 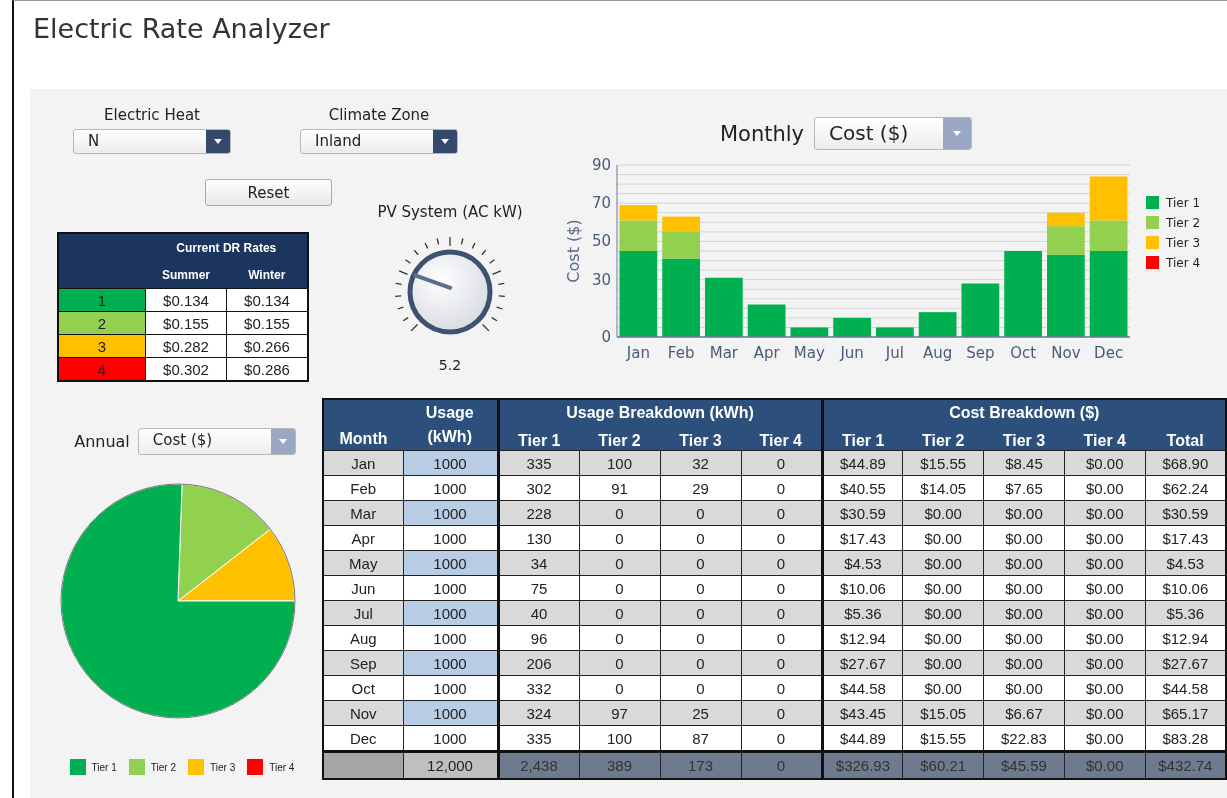 What do you see at coordinates (700, 713) in the screenshot?
I see `table-cell: 25` at bounding box center [700, 713].